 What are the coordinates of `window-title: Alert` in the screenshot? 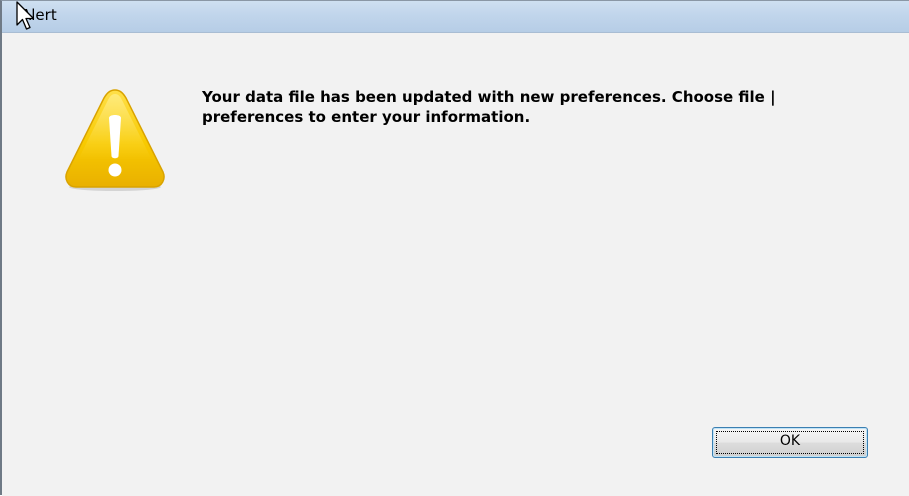 It's located at (39, 15).